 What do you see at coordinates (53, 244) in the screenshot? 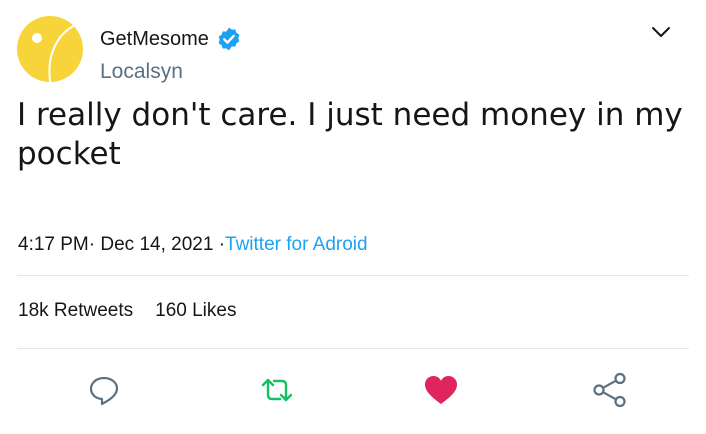
I see `tweet-time: 4:17 PM` at bounding box center [53, 244].